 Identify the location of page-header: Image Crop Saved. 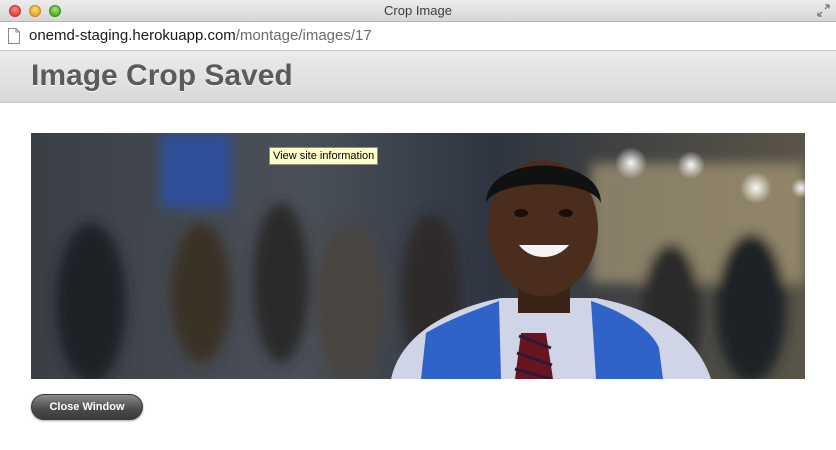
(418, 77).